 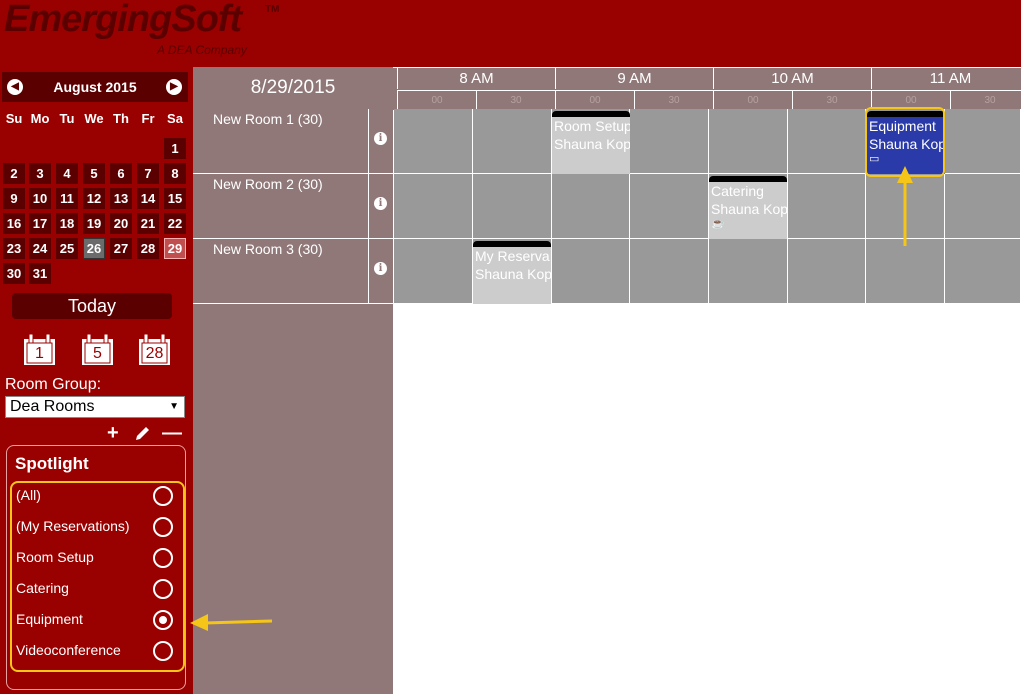 What do you see at coordinates (231, 622) in the screenshot?
I see `left-arrow` at bounding box center [231, 622].